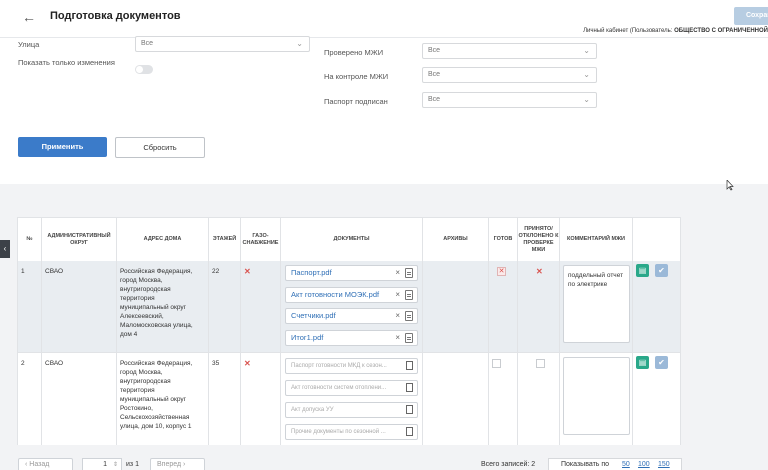  Describe the element at coordinates (139, 69) in the screenshot. I see `toggle-knob` at that location.